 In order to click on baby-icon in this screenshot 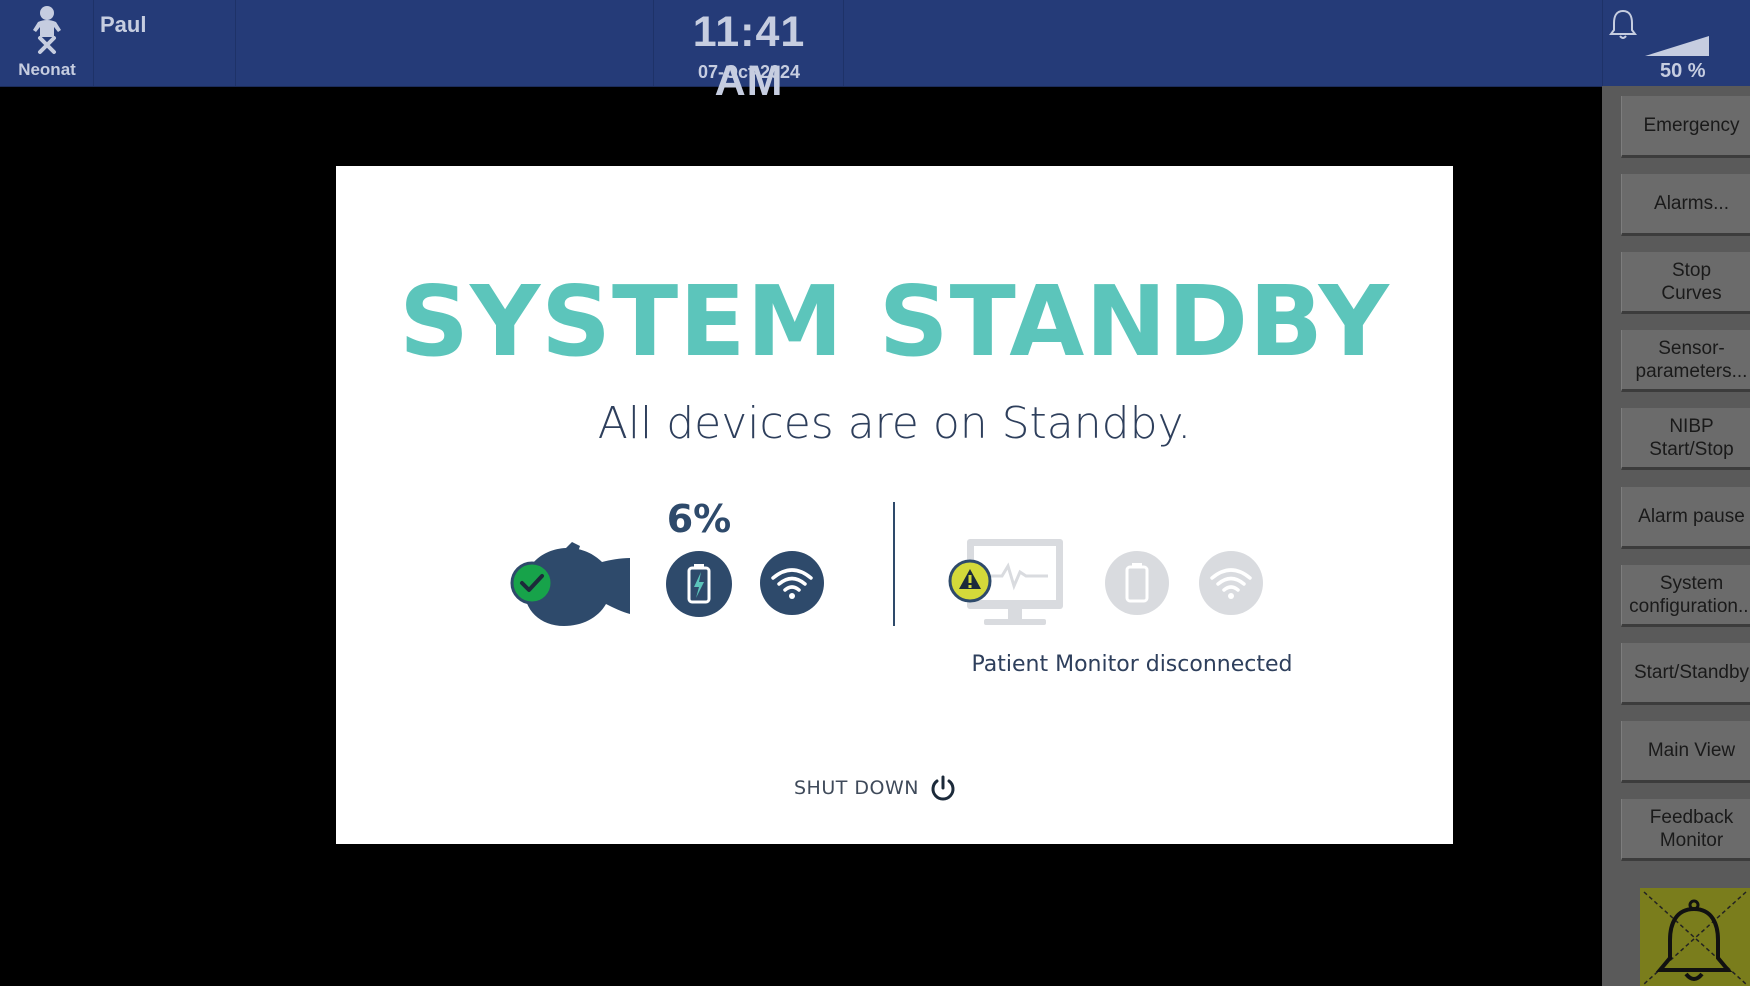, I will do `click(47, 30)`.